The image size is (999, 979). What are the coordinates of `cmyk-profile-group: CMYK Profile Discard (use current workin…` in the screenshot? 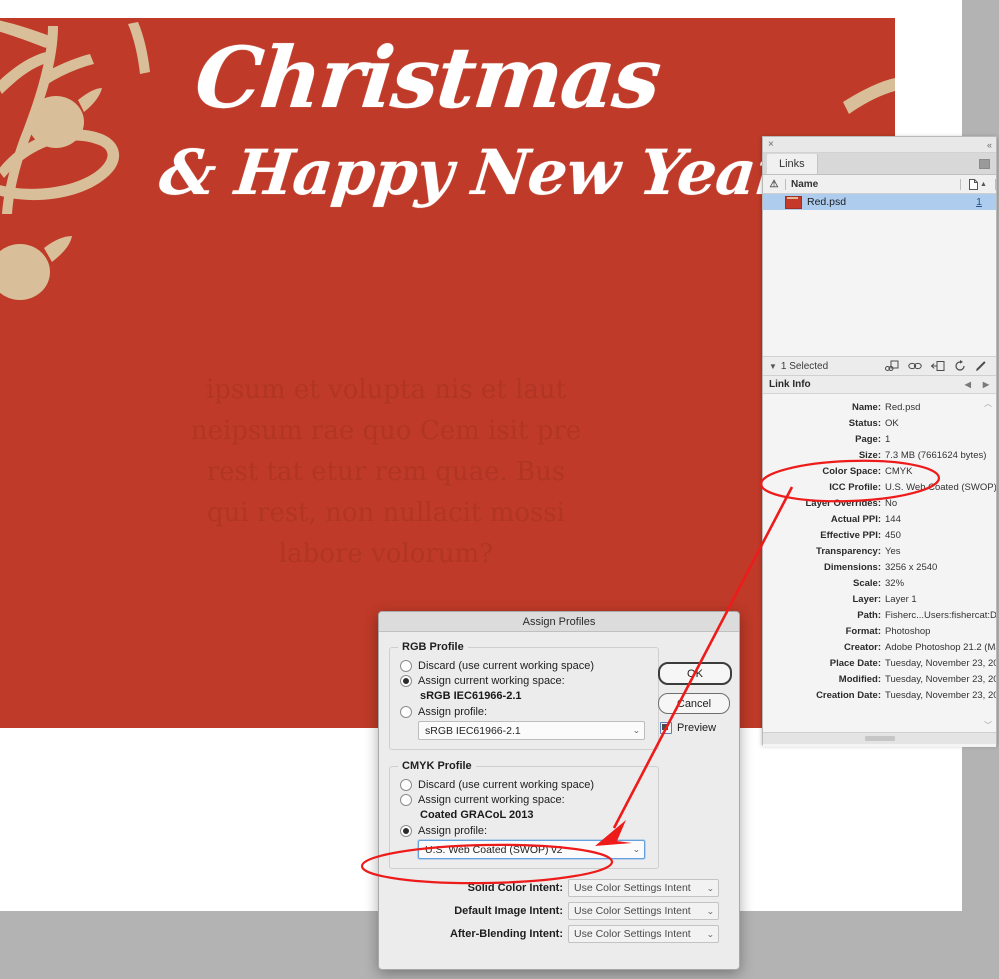 It's located at (524, 814).